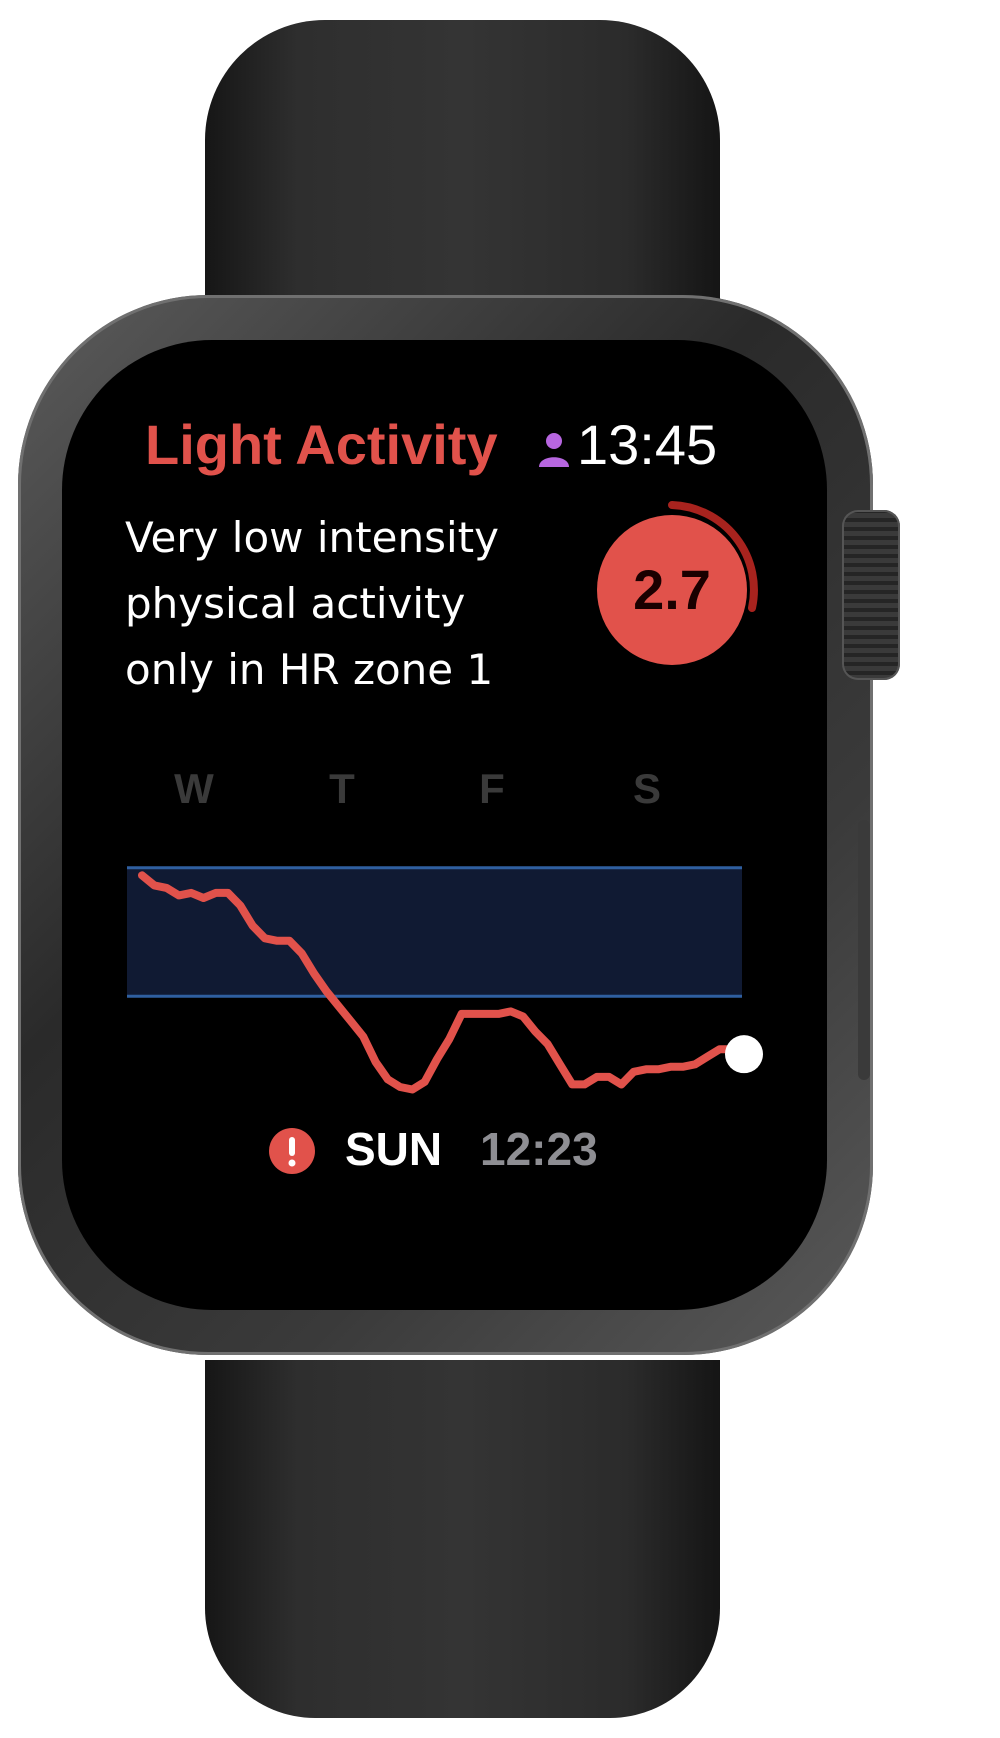 The height and width of the screenshot is (1738, 1000). What do you see at coordinates (646, 788) in the screenshot?
I see `day-label-s: S` at bounding box center [646, 788].